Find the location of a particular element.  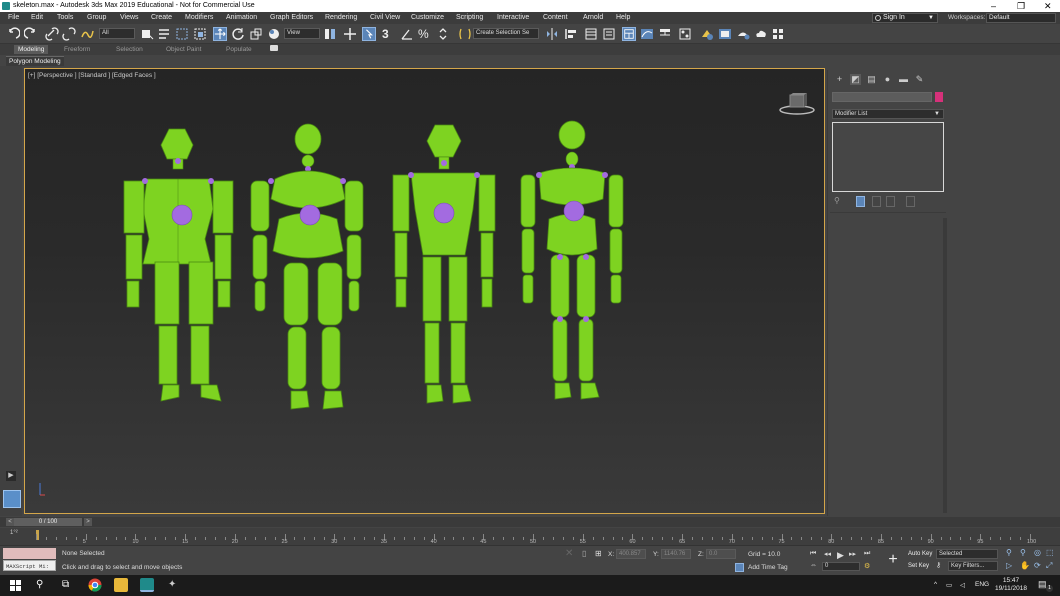

zoom-icon: ⚲ is located at coordinates (1009, 552).